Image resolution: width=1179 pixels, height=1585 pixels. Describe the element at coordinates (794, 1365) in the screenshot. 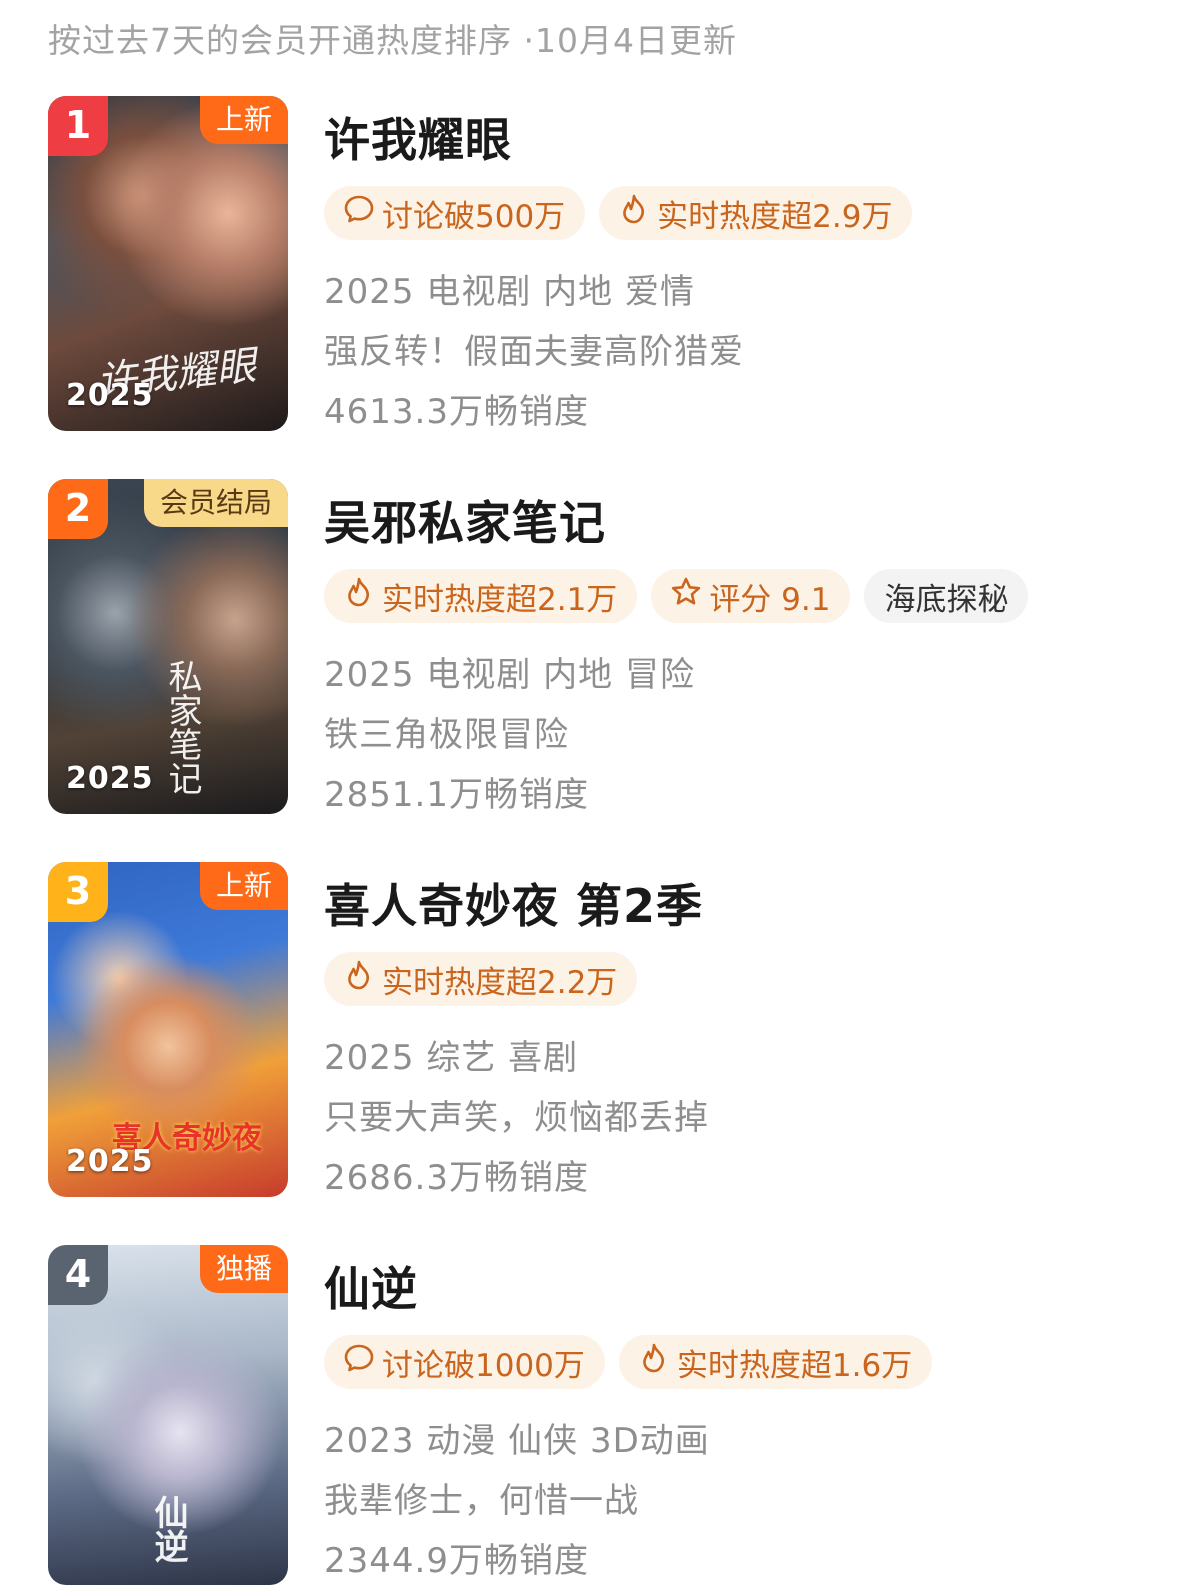

I see `chip-label: 实时热度超1.6万` at that location.